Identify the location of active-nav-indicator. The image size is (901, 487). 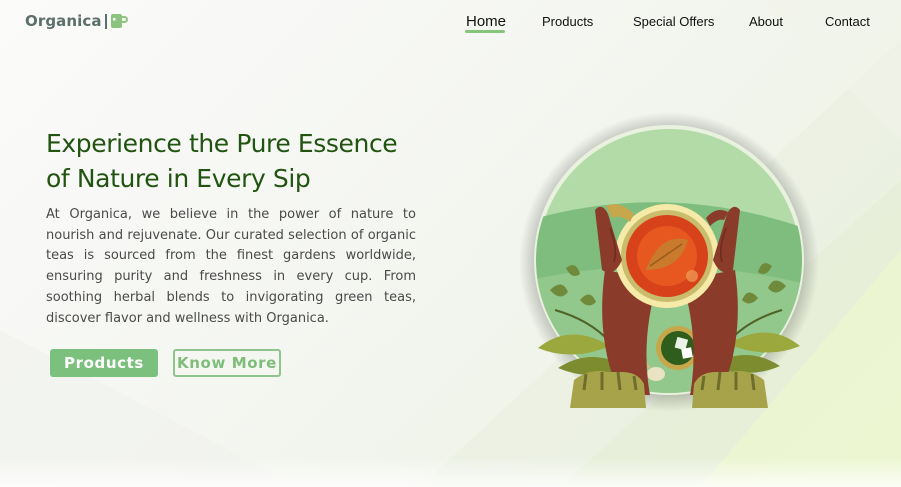
(485, 31).